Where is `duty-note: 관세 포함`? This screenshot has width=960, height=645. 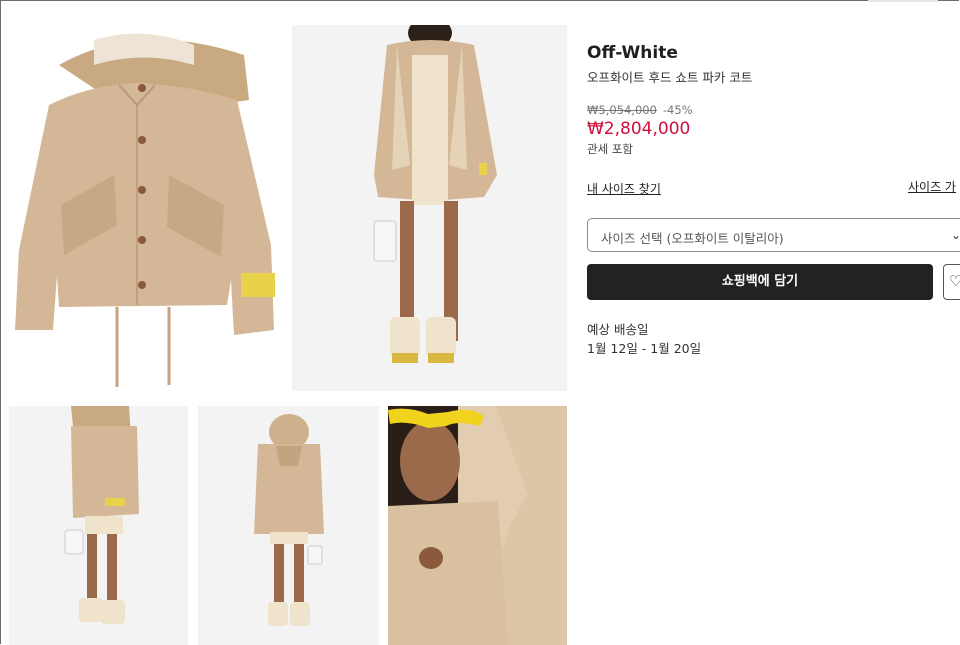 duty-note: 관세 포함 is located at coordinates (610, 149).